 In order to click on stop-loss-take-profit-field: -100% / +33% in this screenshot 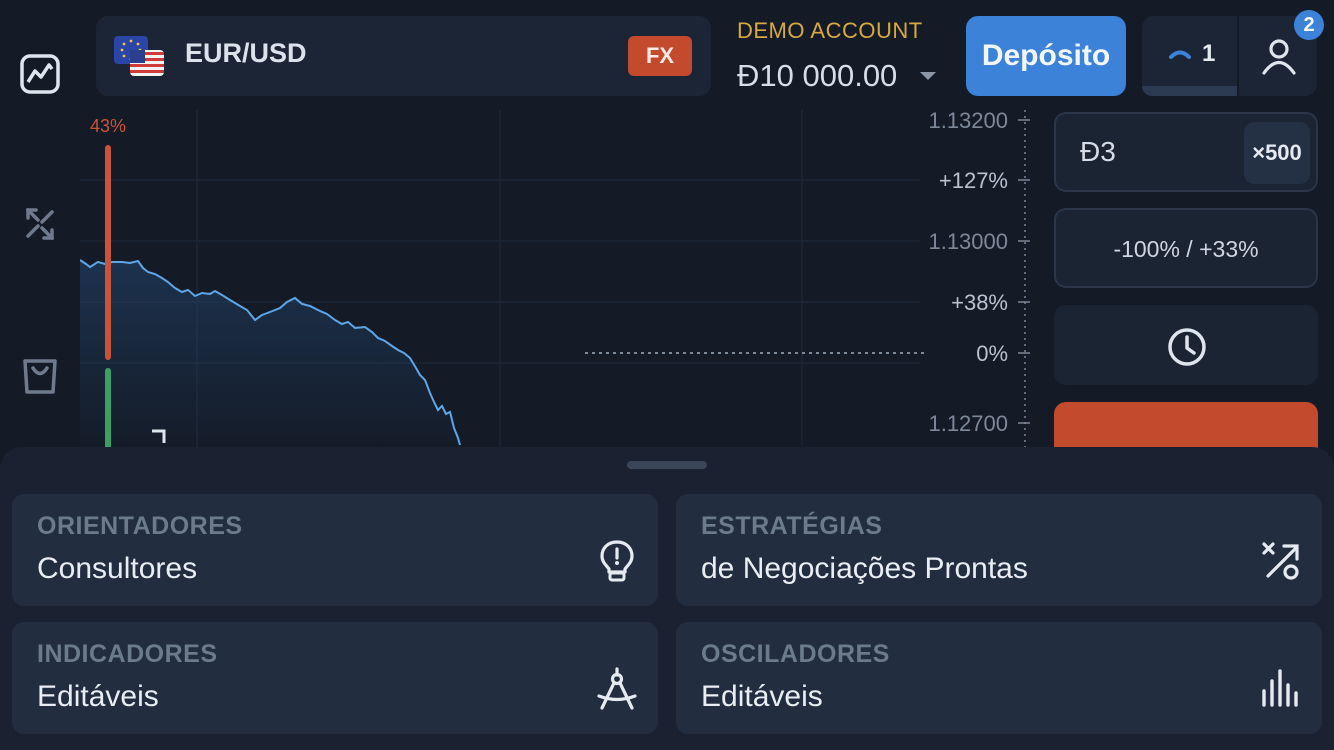, I will do `click(1186, 248)`.